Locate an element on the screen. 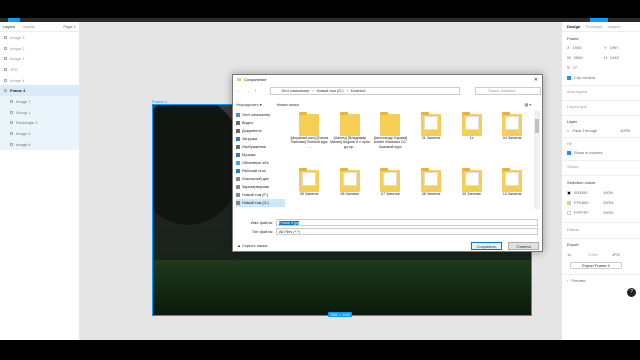 Image resolution: width=640 pixels, height=360 pixels. selection-color-row: 000000 100% is located at coordinates (590, 192).